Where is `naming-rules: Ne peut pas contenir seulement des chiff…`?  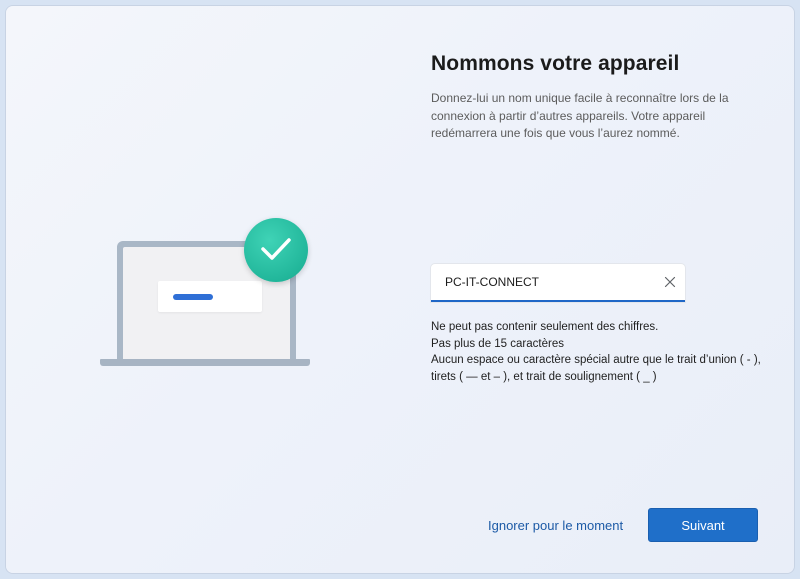
naming-rules: Ne peut pas contenir seulement des chiff… is located at coordinates (603, 352).